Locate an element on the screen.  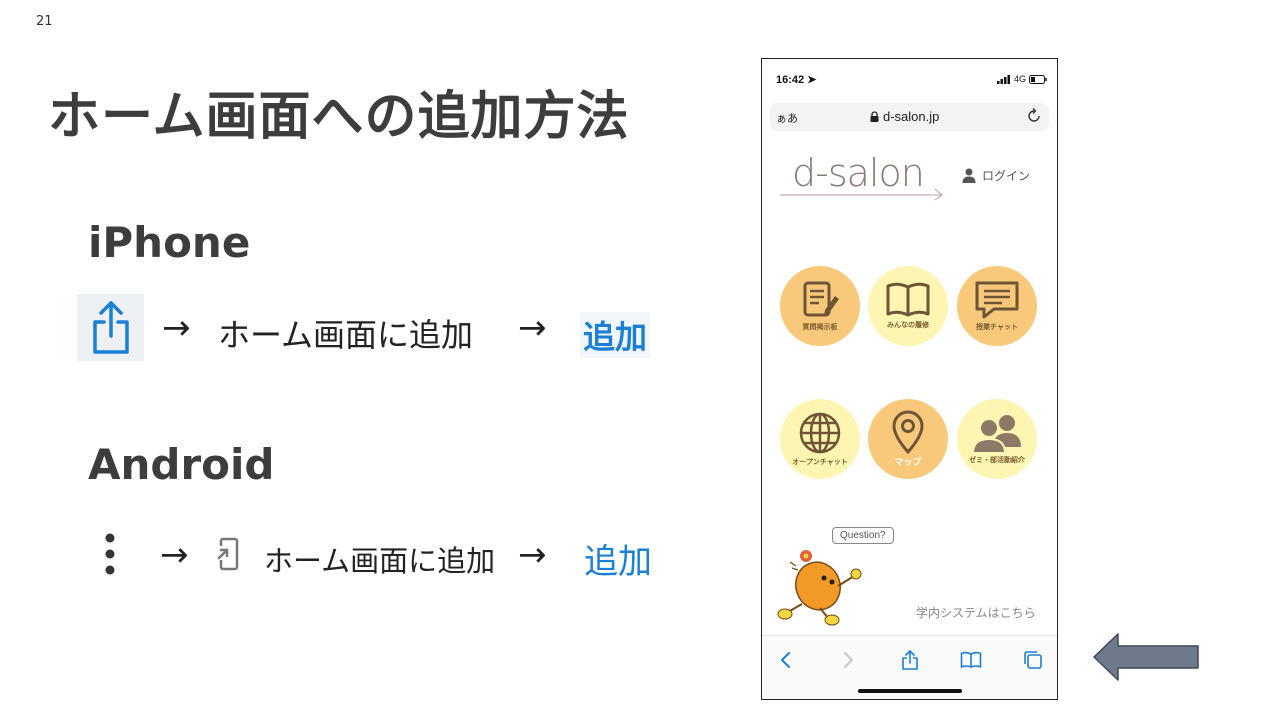
android-heading: Android is located at coordinates (181, 464).